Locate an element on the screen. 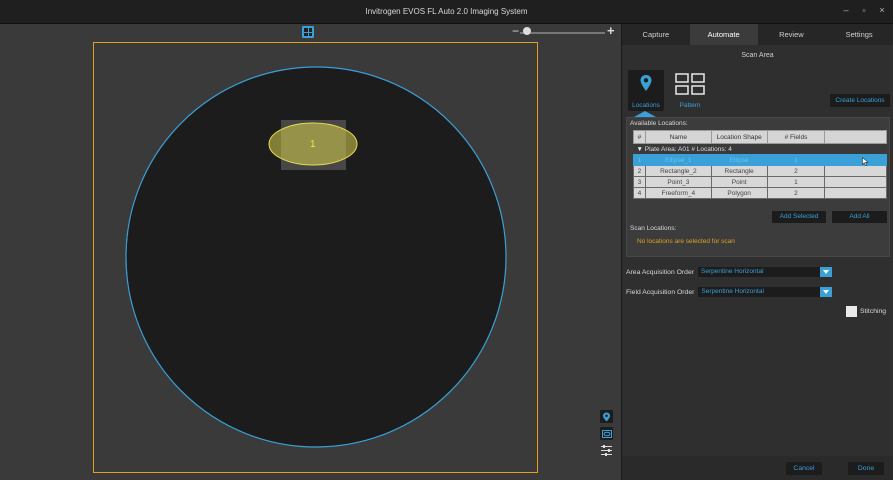  adjustments-icon is located at coordinates (606, 450).